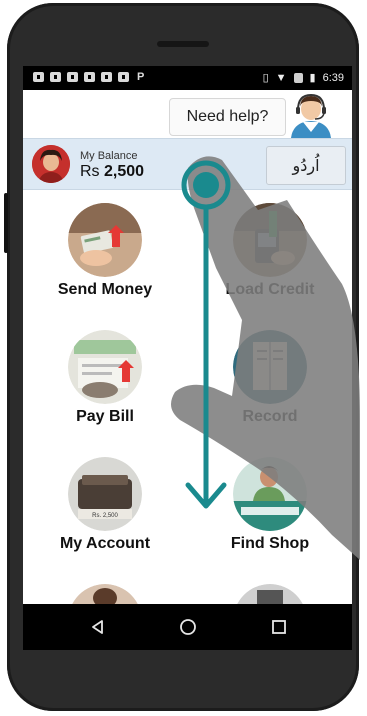 This screenshot has height=716, width=367. What do you see at coordinates (270, 367) in the screenshot?
I see `record-icon` at bounding box center [270, 367].